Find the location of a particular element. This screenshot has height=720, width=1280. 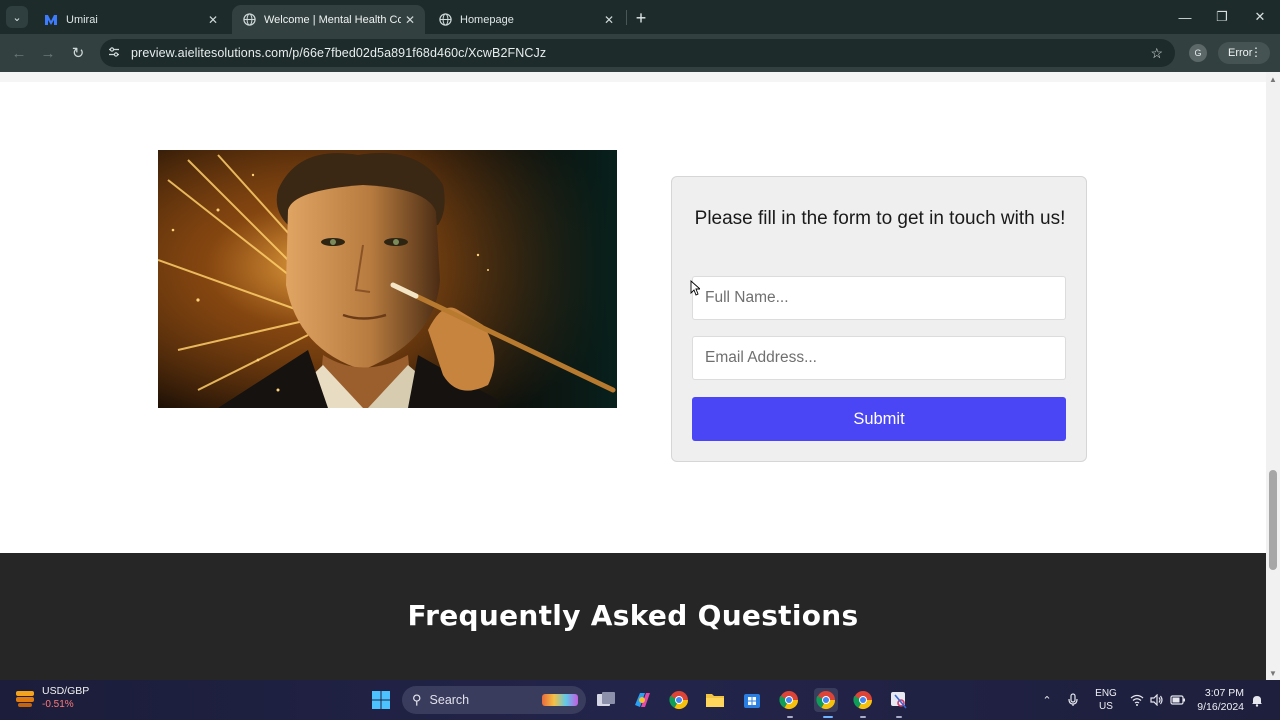

tab-mental-health-coach: Welcome | Mental Health Coach ✕ is located at coordinates (328, 19).